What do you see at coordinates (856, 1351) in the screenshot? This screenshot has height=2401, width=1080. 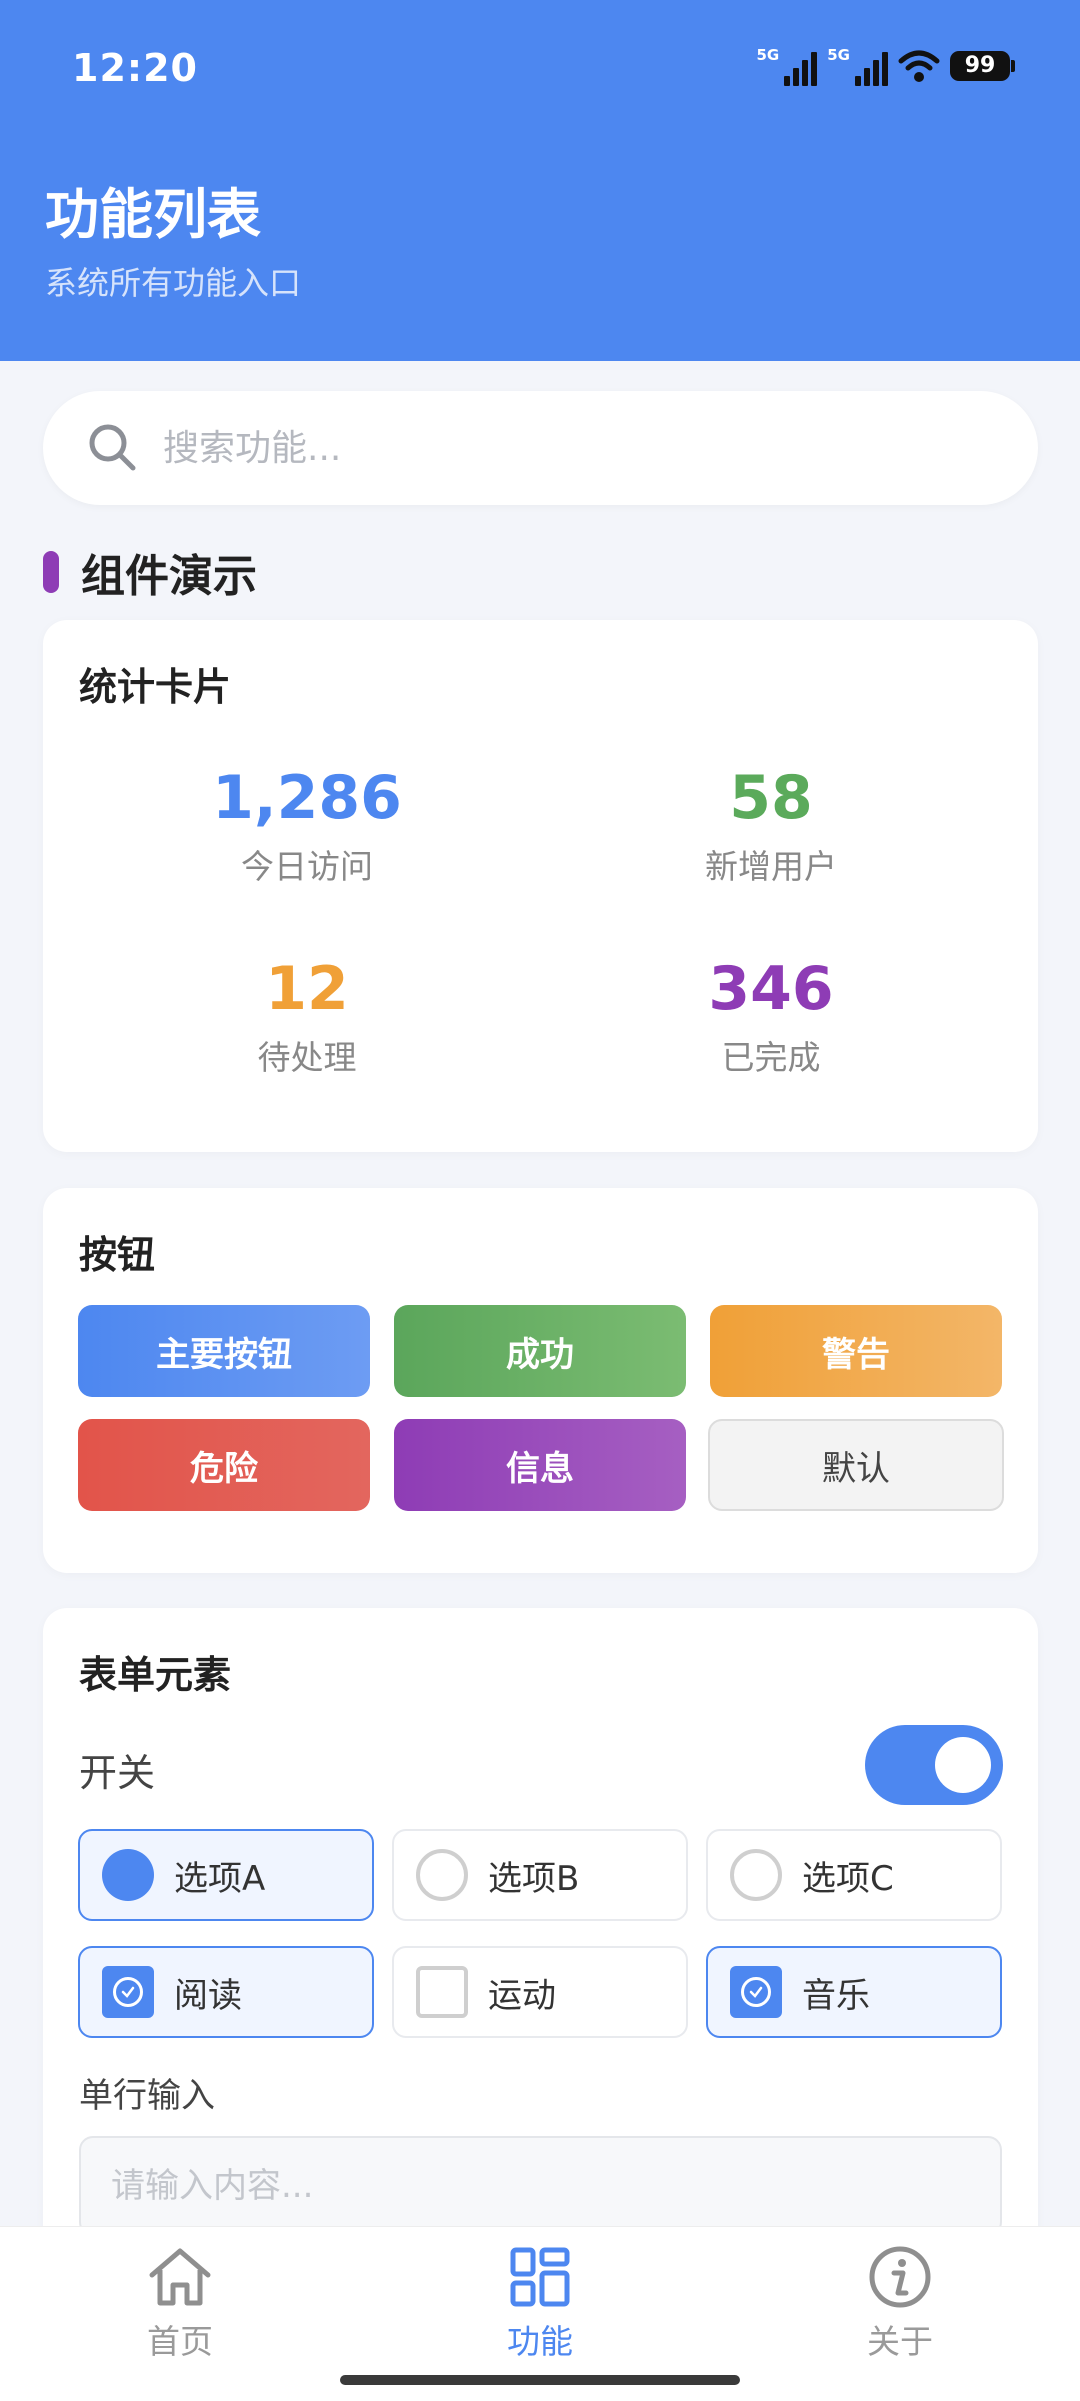 I see `warning-button: 警告` at bounding box center [856, 1351].